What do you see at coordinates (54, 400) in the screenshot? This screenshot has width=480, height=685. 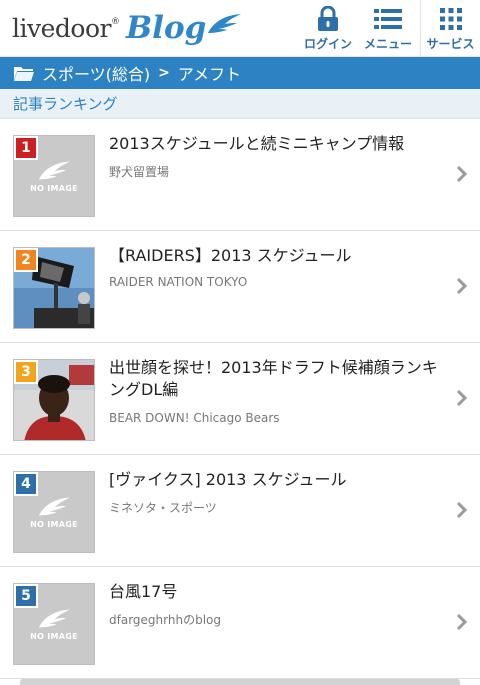 I see `article-thumbnail: 3` at bounding box center [54, 400].